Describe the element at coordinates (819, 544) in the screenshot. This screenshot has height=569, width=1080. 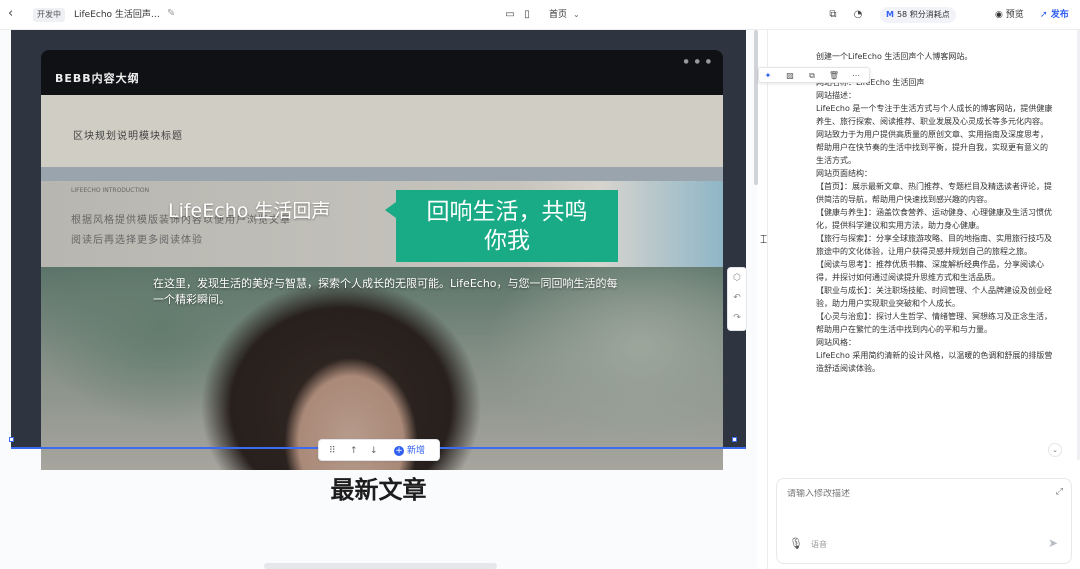
I see `voice-label: 语音` at that location.